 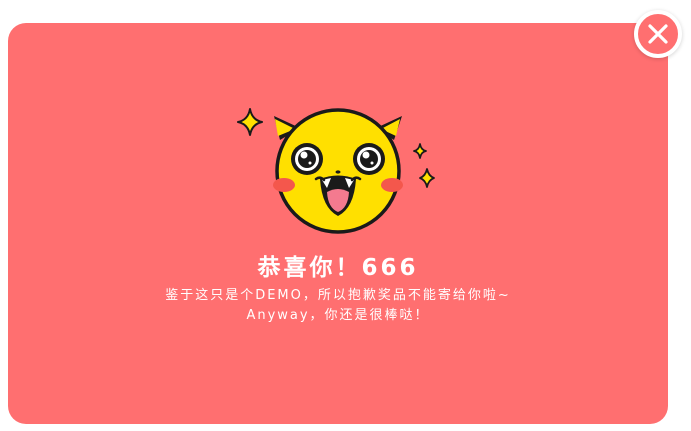 I want to click on sparkle-large-icon, so click(x=250, y=122).